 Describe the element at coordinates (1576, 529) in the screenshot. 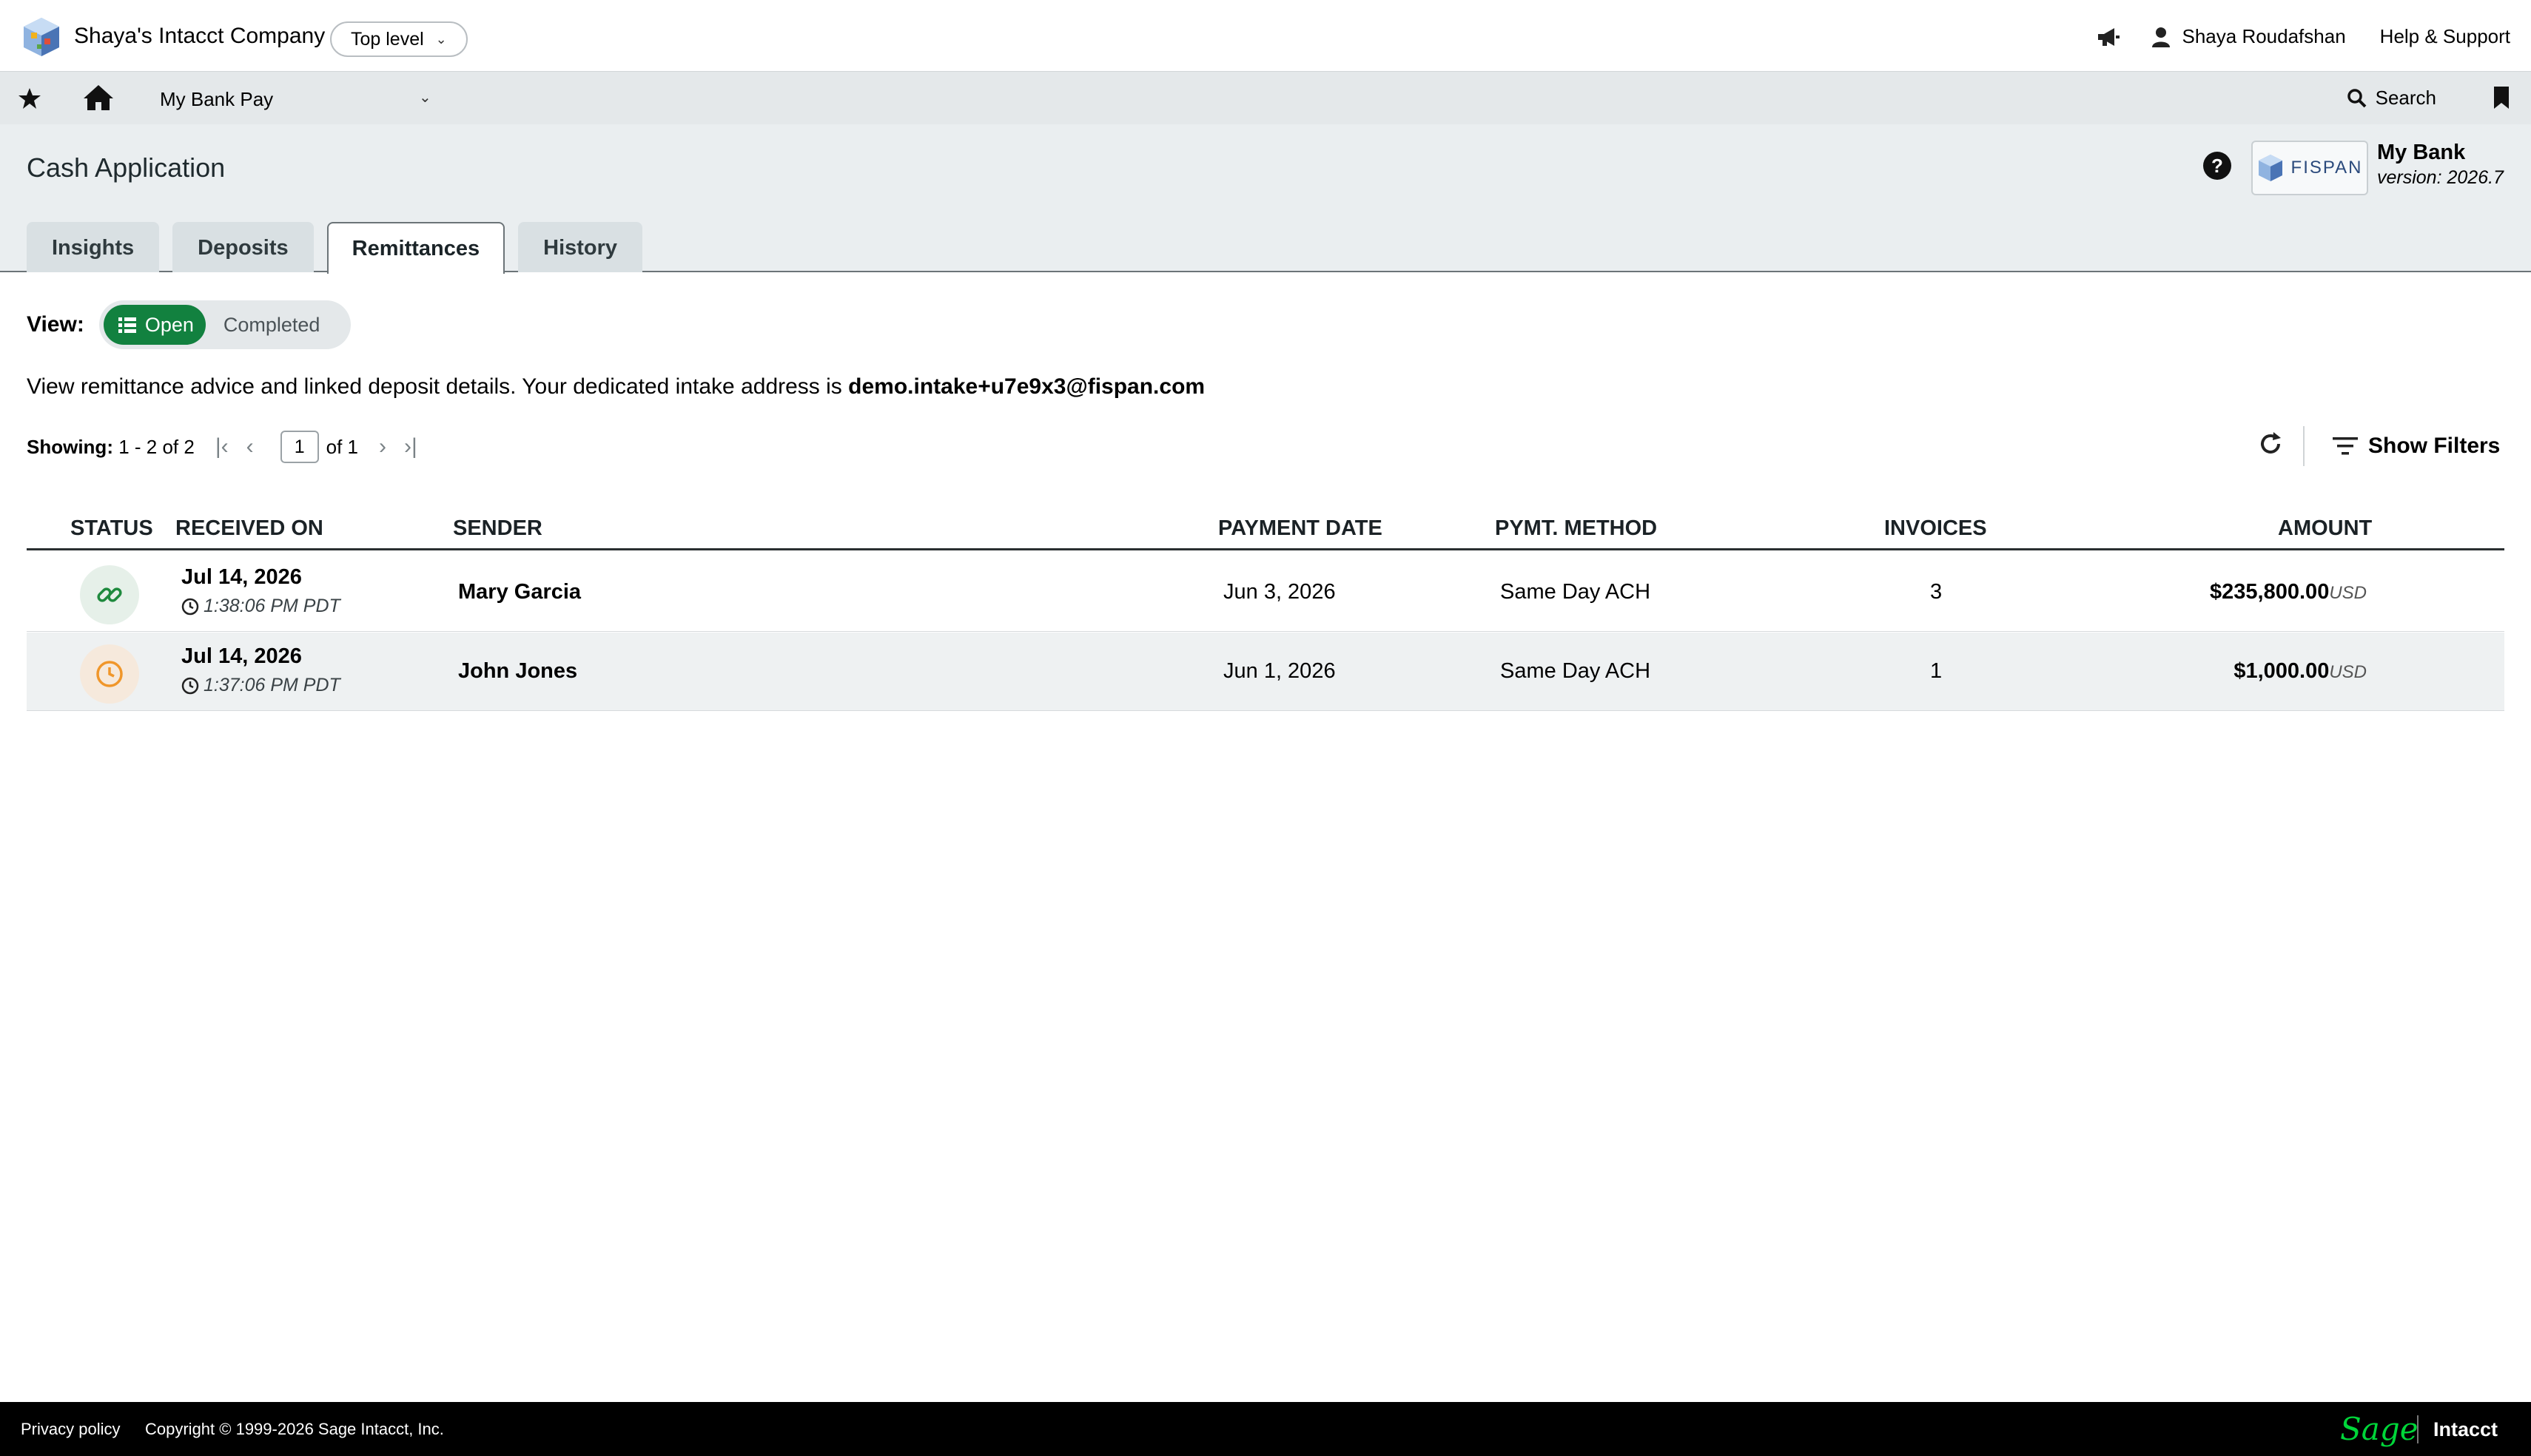

I see `col-payment-method: PYMT. METHOD` at that location.